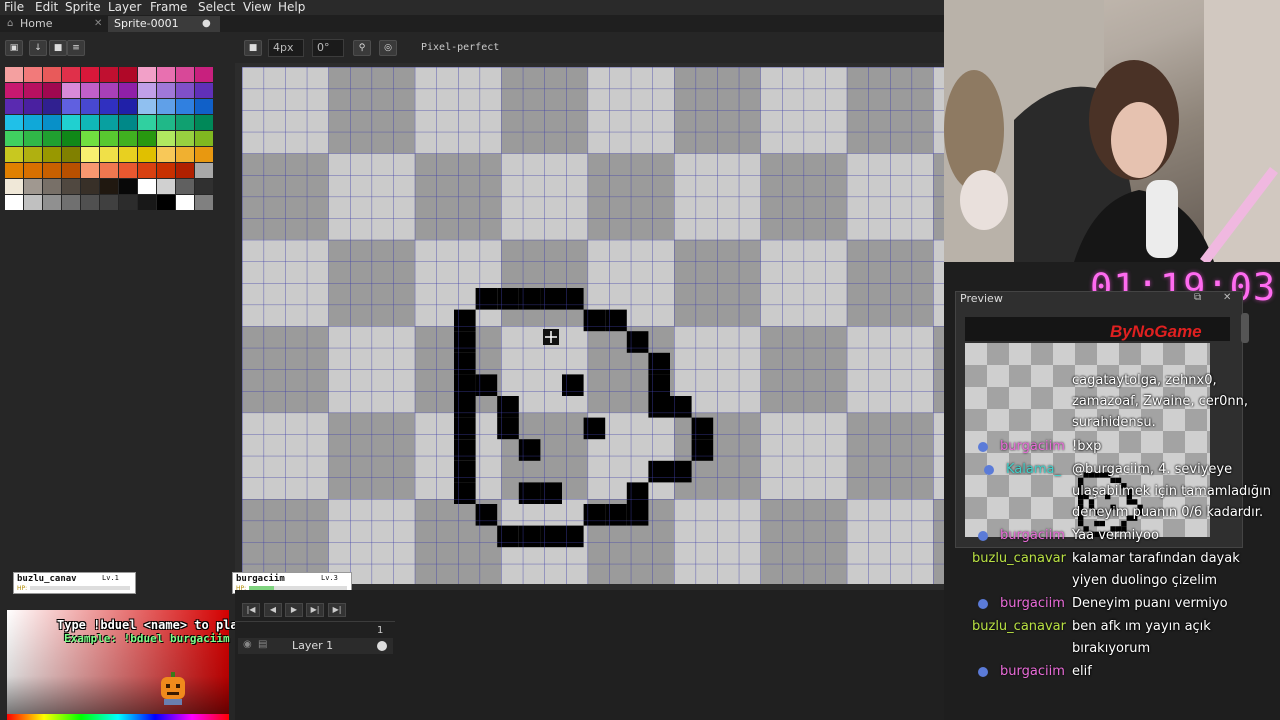 This screenshot has width=1280, height=720. I want to click on prev-frame-icon: ◀, so click(273, 610).